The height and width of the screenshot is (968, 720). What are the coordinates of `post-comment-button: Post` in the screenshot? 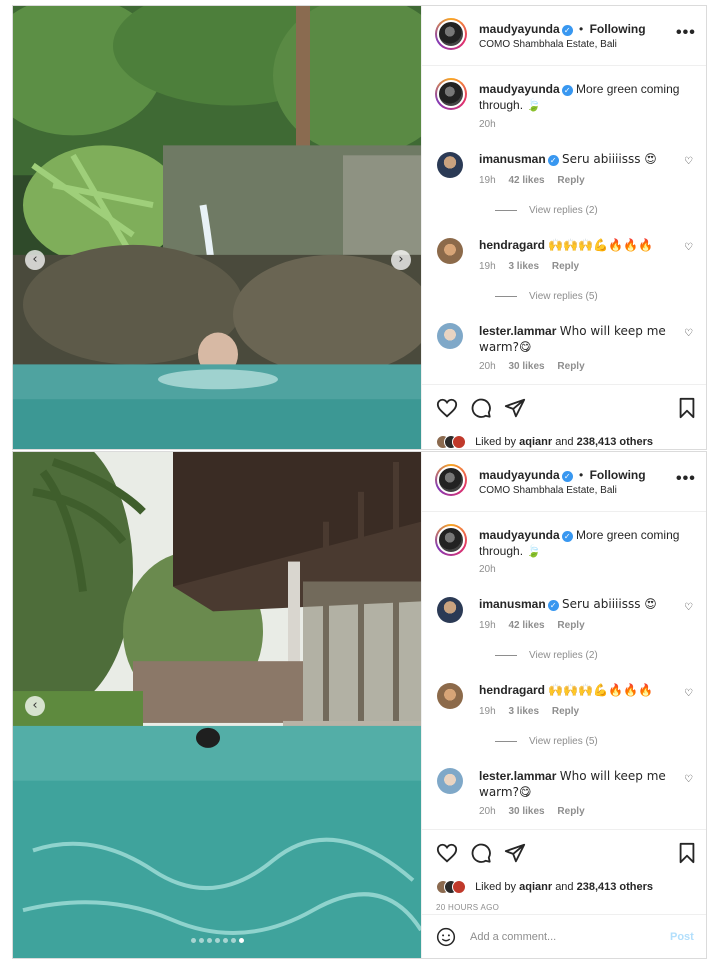 It's located at (682, 937).